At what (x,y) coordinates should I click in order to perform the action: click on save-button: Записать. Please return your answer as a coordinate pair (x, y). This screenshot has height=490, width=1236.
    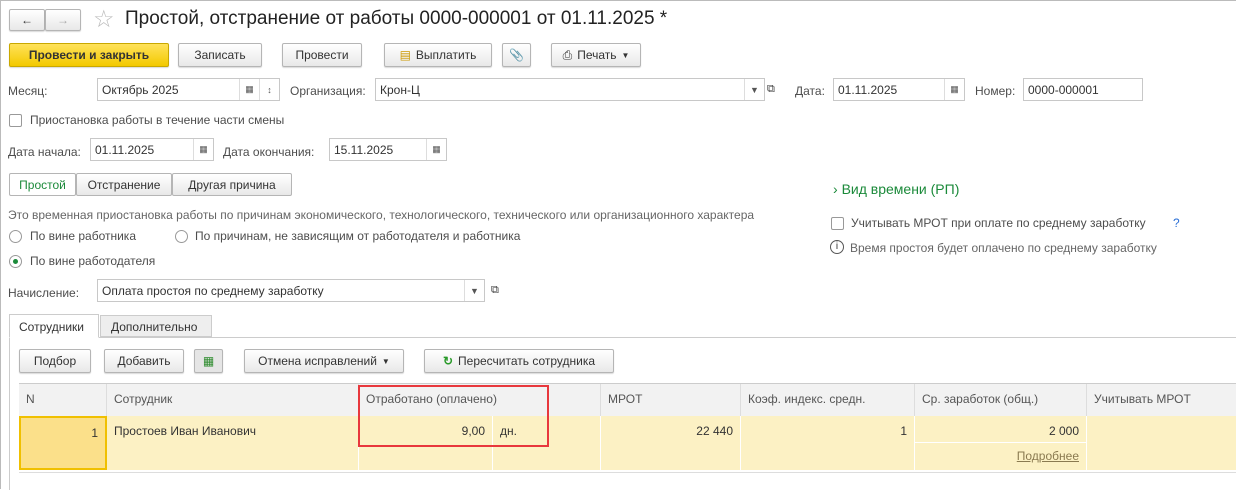
    Looking at the image, I should click on (220, 55).